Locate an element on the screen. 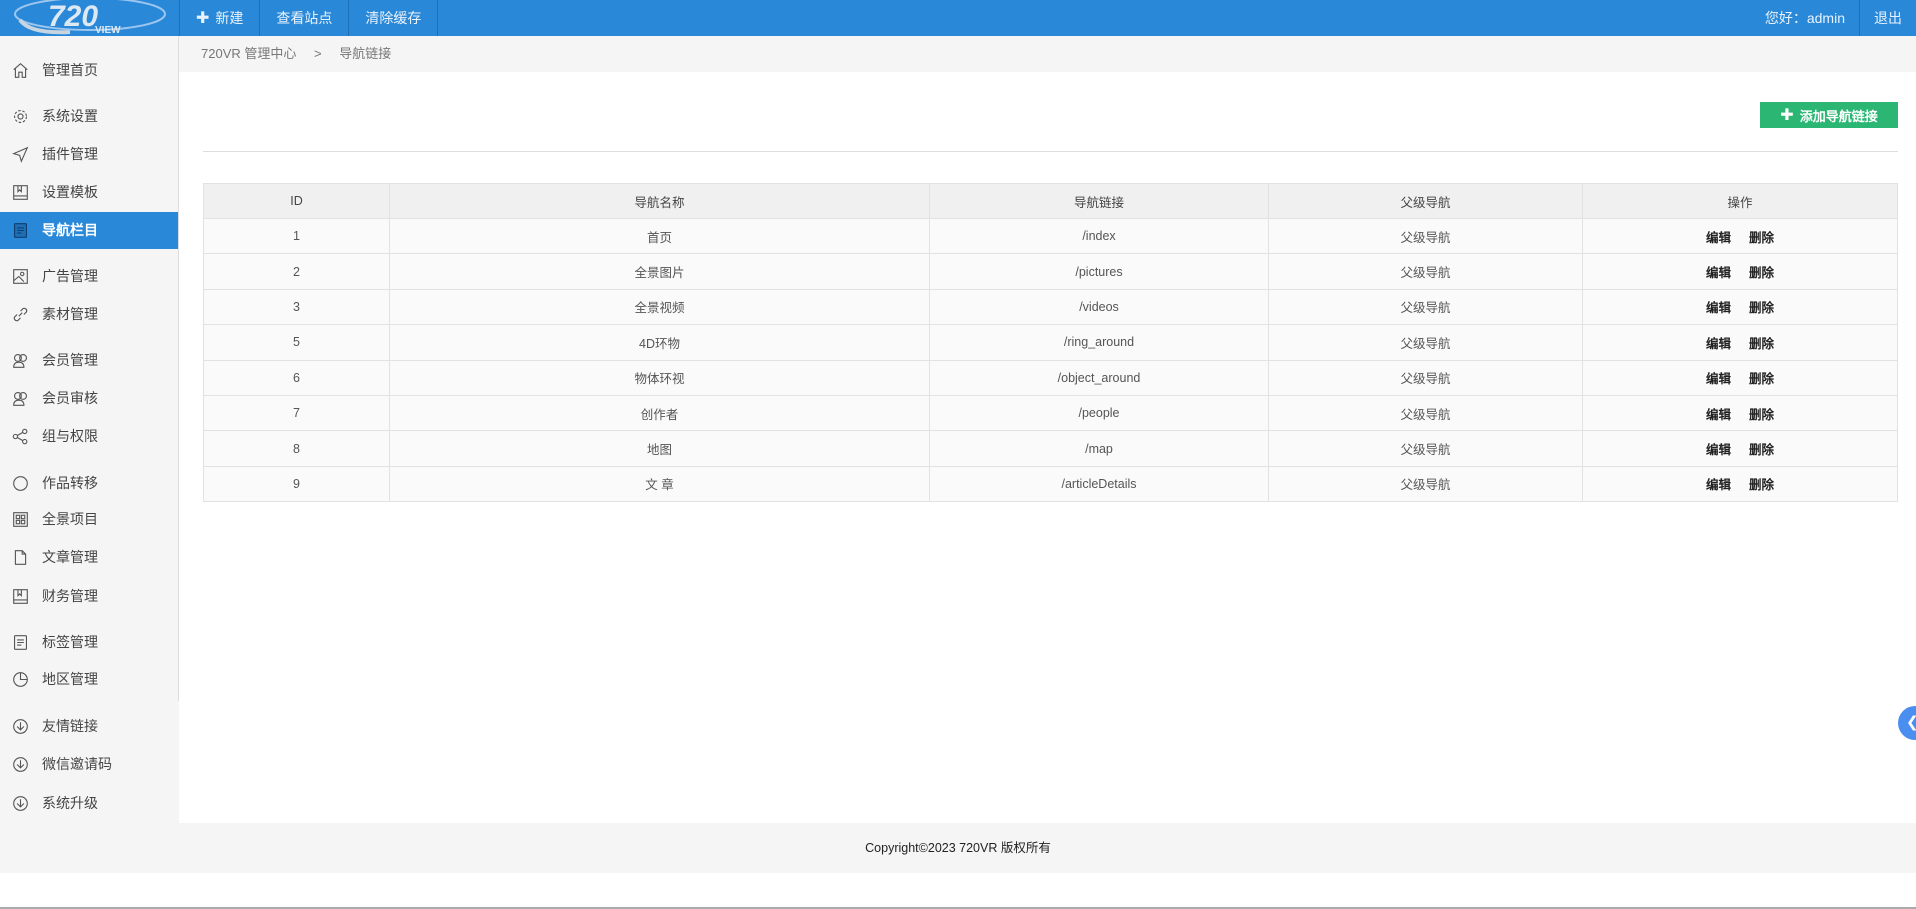 Image resolution: width=1916 pixels, height=909 pixels. link-icon is located at coordinates (20, 314).